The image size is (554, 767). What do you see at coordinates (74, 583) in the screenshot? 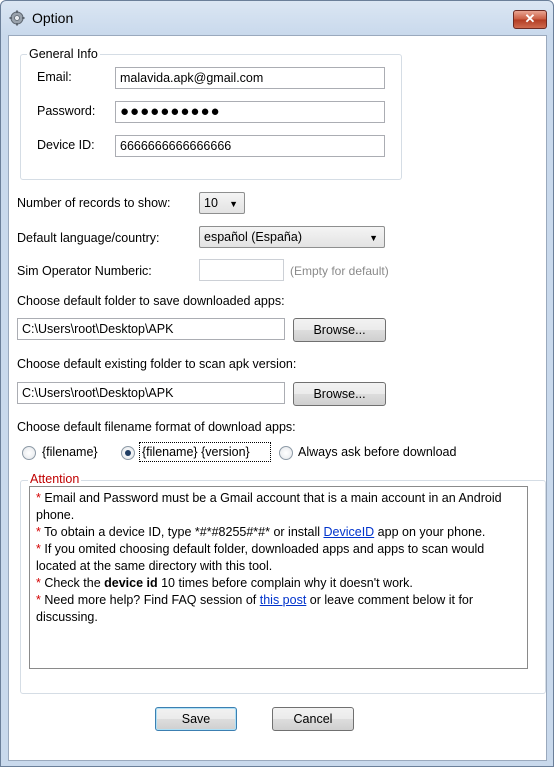
I see `attention-text: Check the` at bounding box center [74, 583].